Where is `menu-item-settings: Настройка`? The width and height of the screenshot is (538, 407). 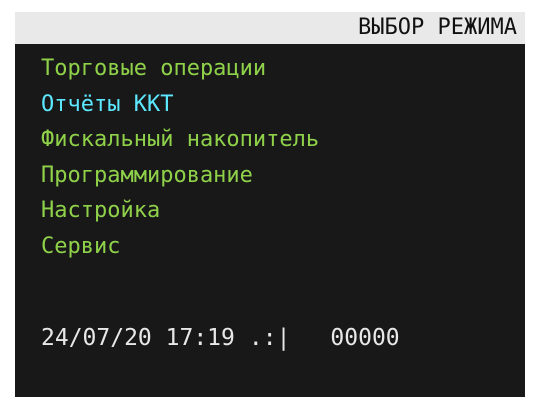
menu-item-settings: Настройка is located at coordinates (276, 211).